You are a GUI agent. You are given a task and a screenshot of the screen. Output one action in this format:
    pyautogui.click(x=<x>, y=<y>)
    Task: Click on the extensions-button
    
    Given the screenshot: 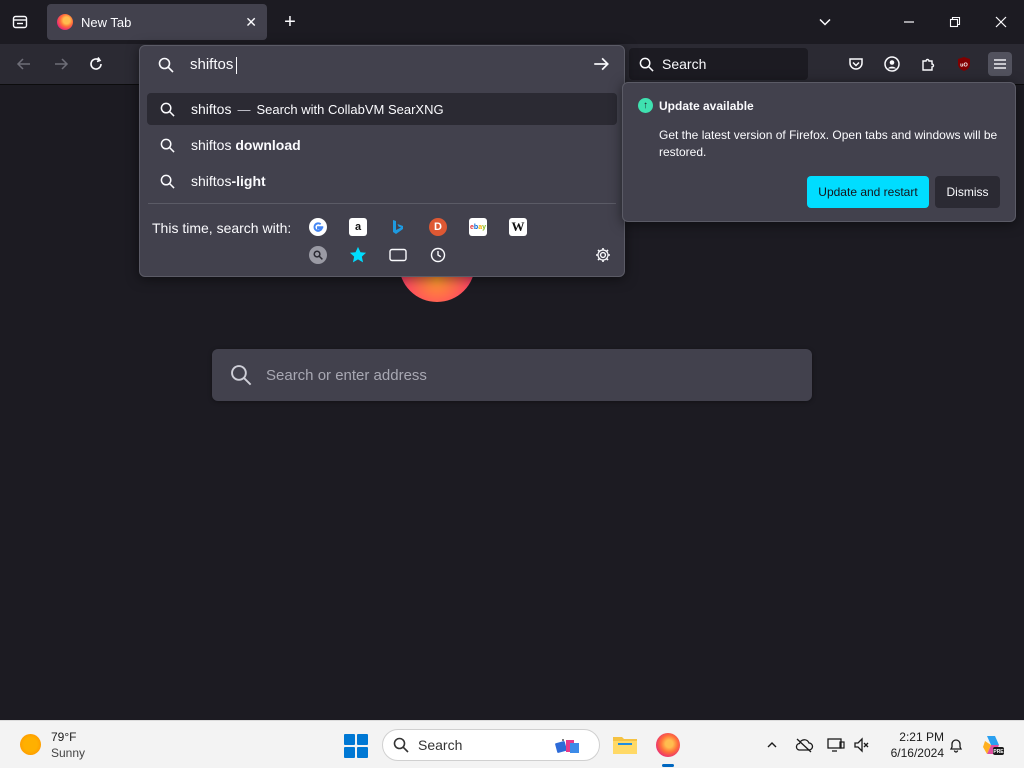 What is the action you would take?
    pyautogui.click(x=928, y=64)
    